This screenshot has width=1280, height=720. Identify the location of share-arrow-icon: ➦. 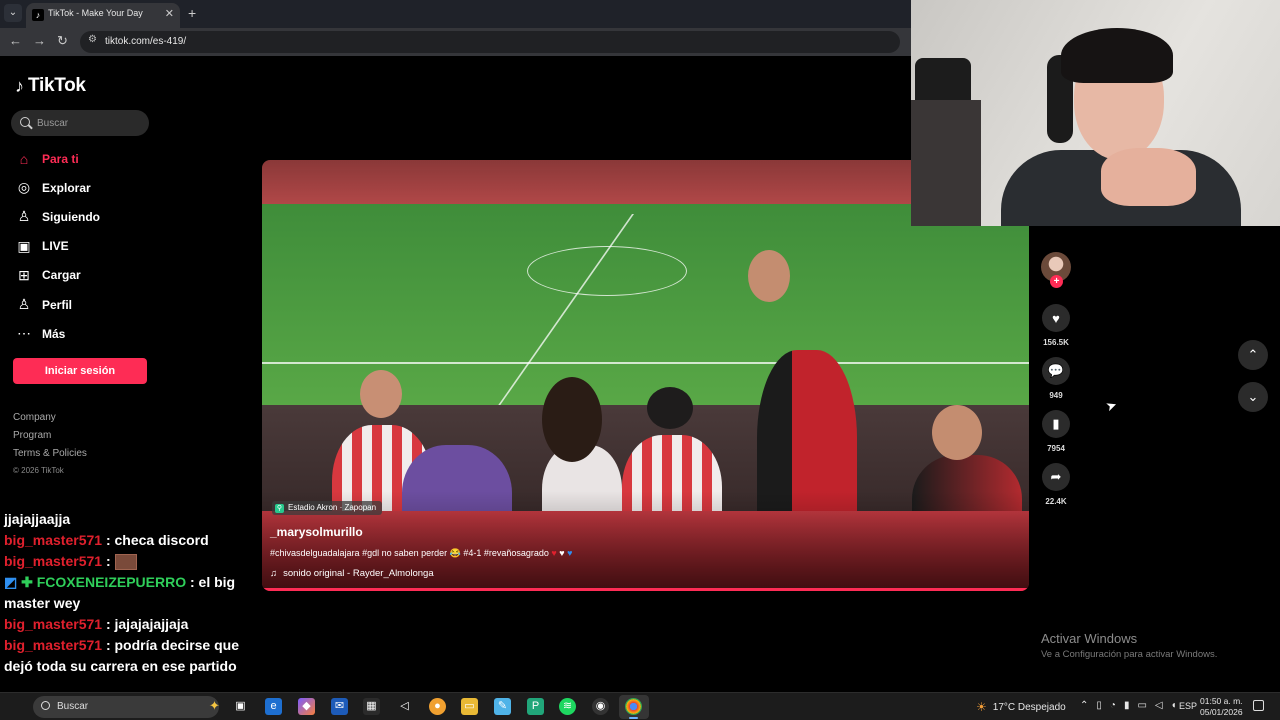
(1056, 477).